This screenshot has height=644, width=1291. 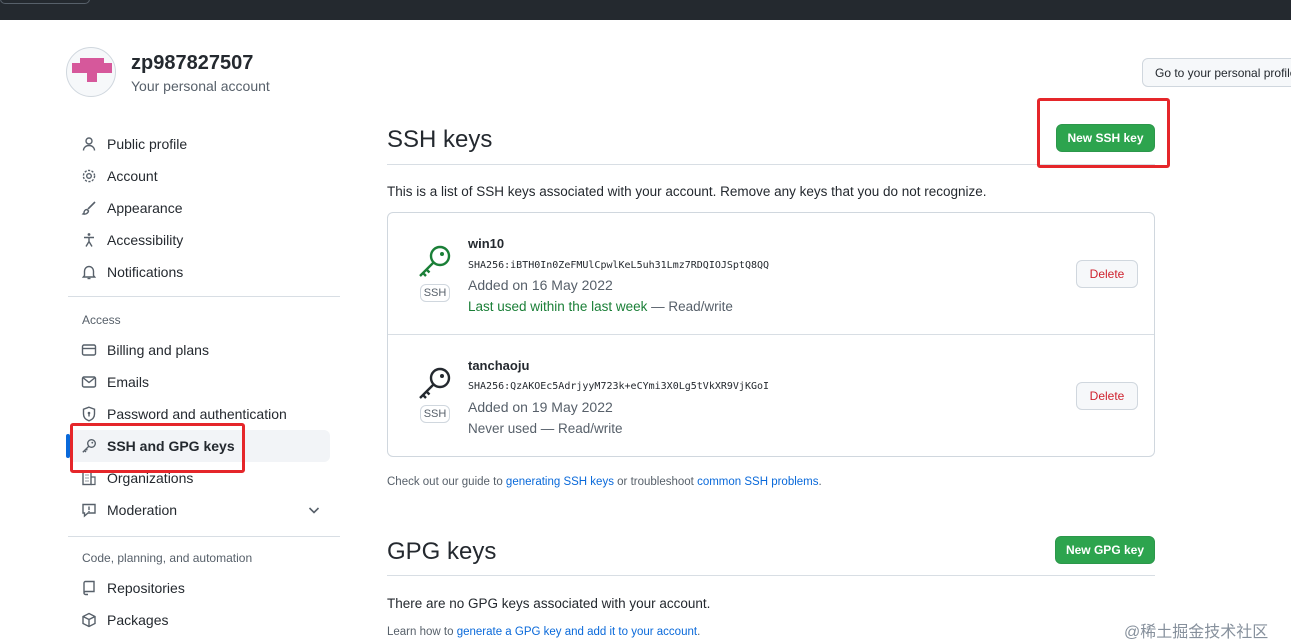 I want to click on sidebar-item-label: Appearance, so click(x=145, y=208).